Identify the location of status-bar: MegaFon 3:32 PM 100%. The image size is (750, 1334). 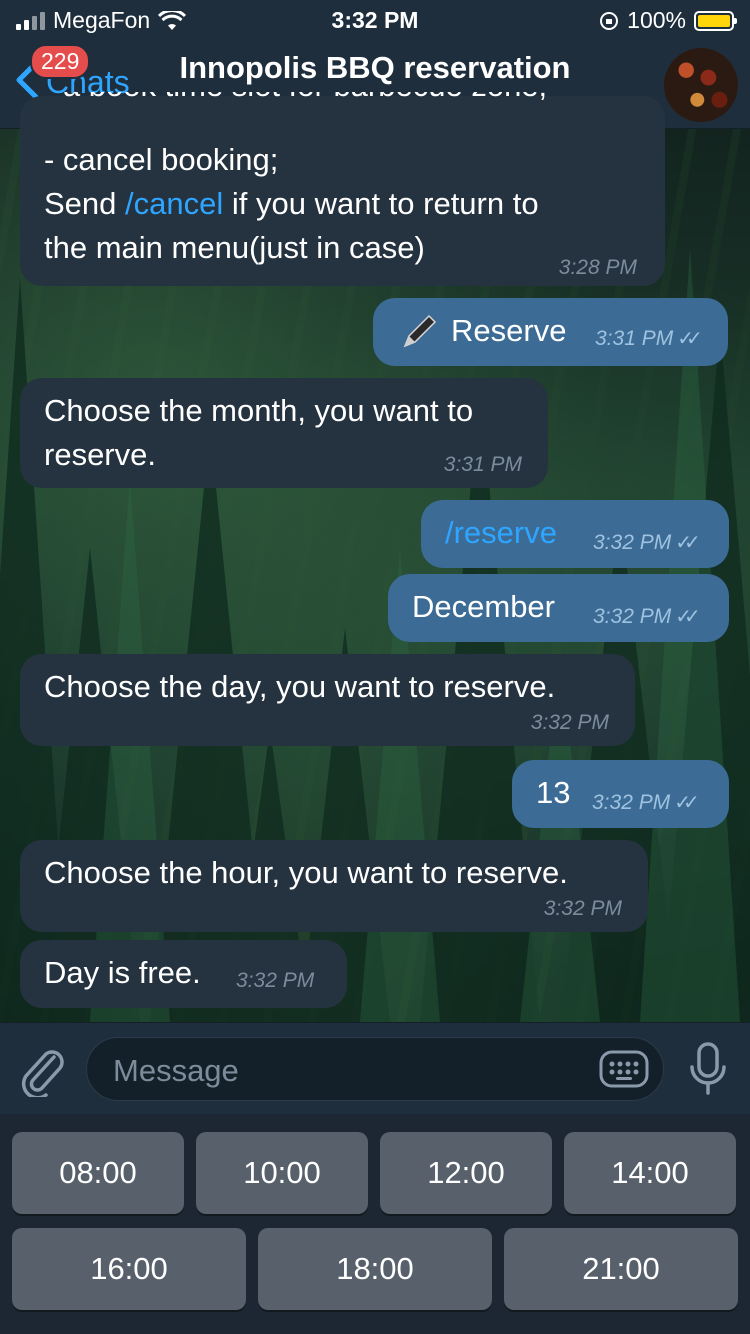
(375, 20).